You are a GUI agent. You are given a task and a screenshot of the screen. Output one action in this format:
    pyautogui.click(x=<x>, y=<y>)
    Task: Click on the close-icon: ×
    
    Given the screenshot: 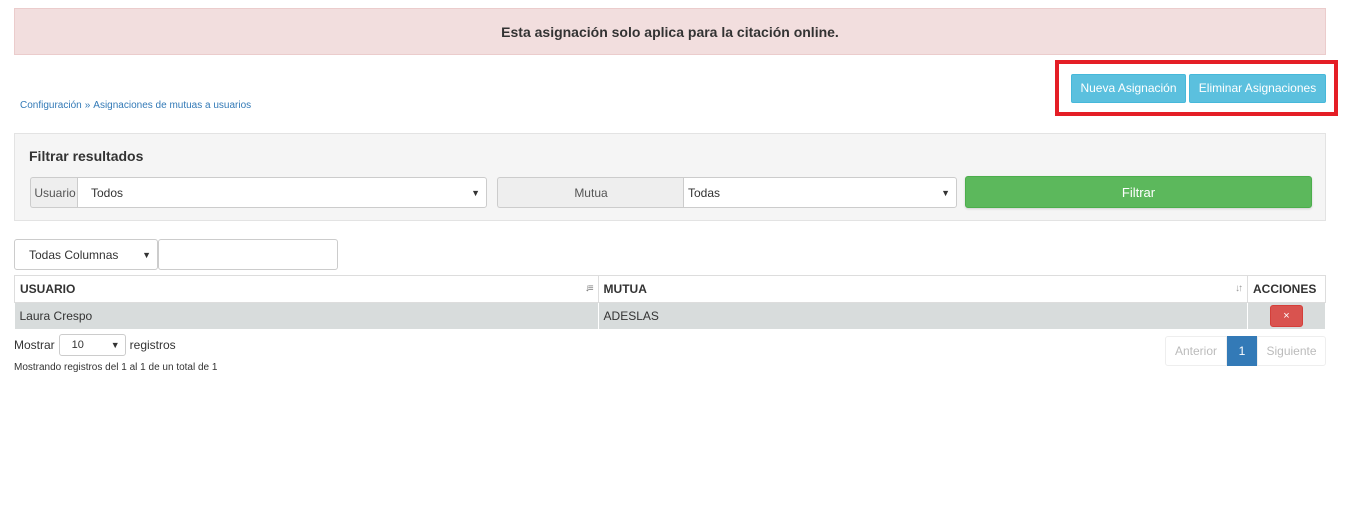 What is the action you would take?
    pyautogui.click(x=1286, y=315)
    